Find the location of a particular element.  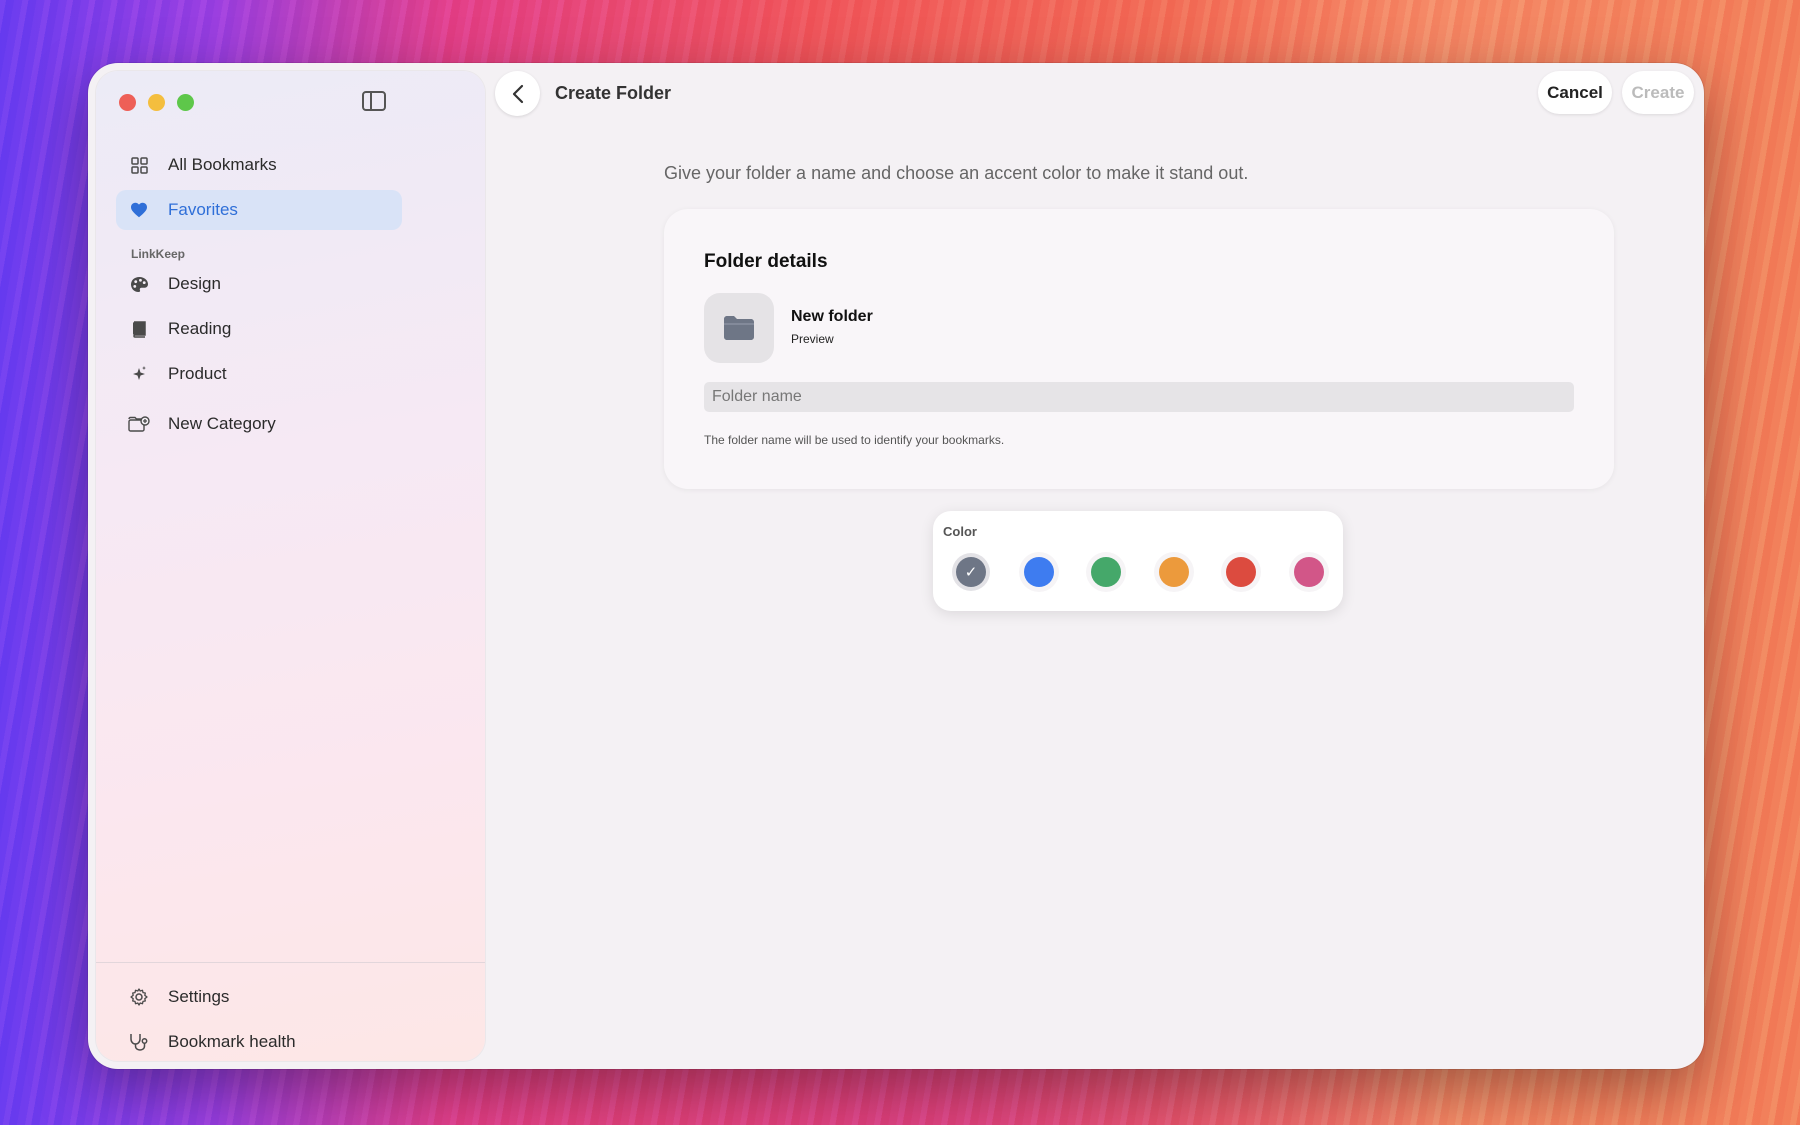

folder-preview-thumb is located at coordinates (739, 328).